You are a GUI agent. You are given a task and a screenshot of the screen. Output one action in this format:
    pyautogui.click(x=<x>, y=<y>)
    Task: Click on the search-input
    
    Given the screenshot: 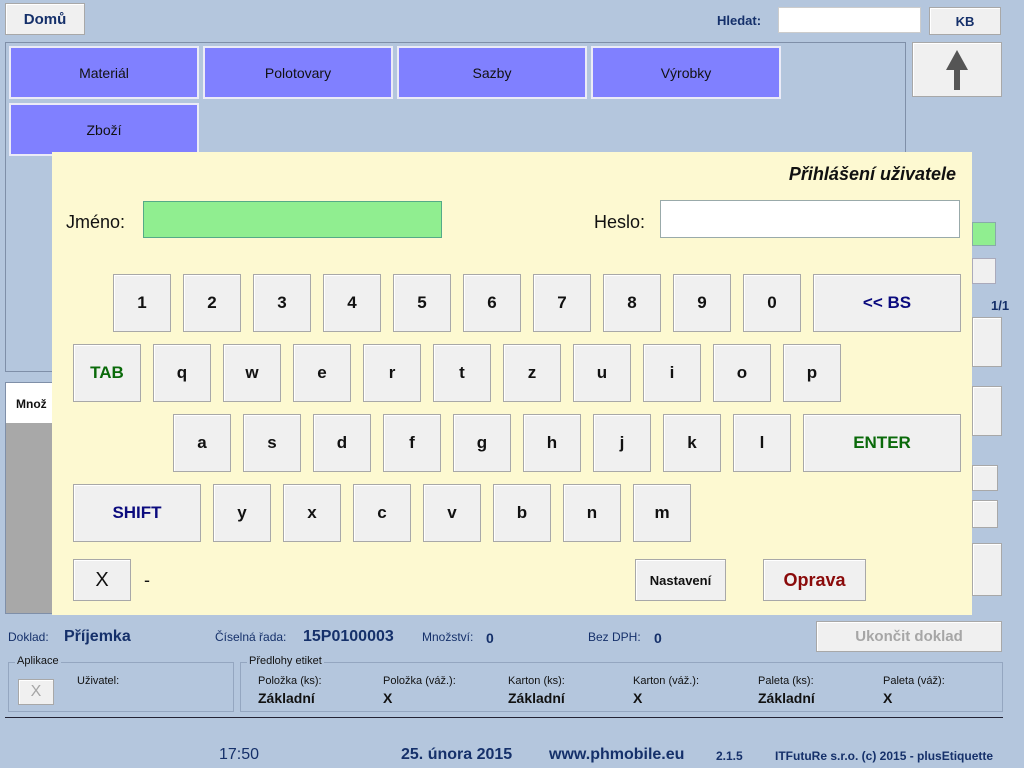 What is the action you would take?
    pyautogui.click(x=849, y=20)
    